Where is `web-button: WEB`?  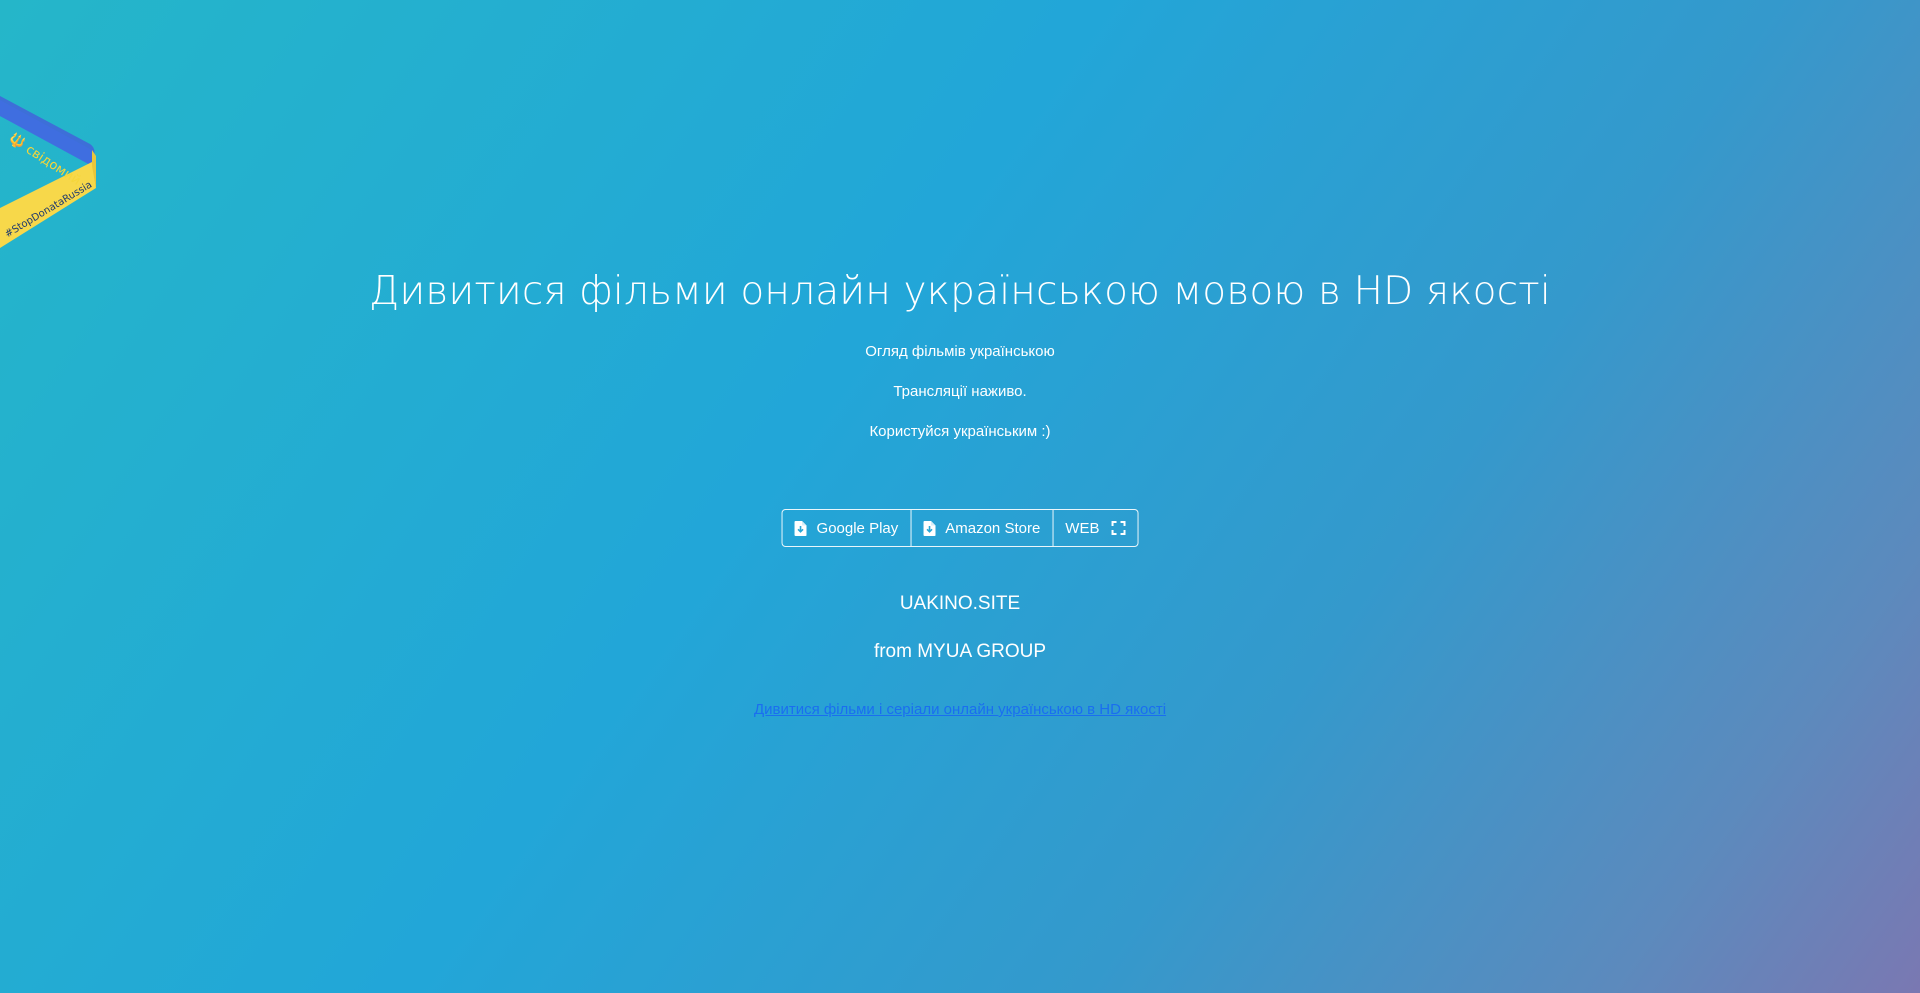
web-button: WEB is located at coordinates (1095, 528).